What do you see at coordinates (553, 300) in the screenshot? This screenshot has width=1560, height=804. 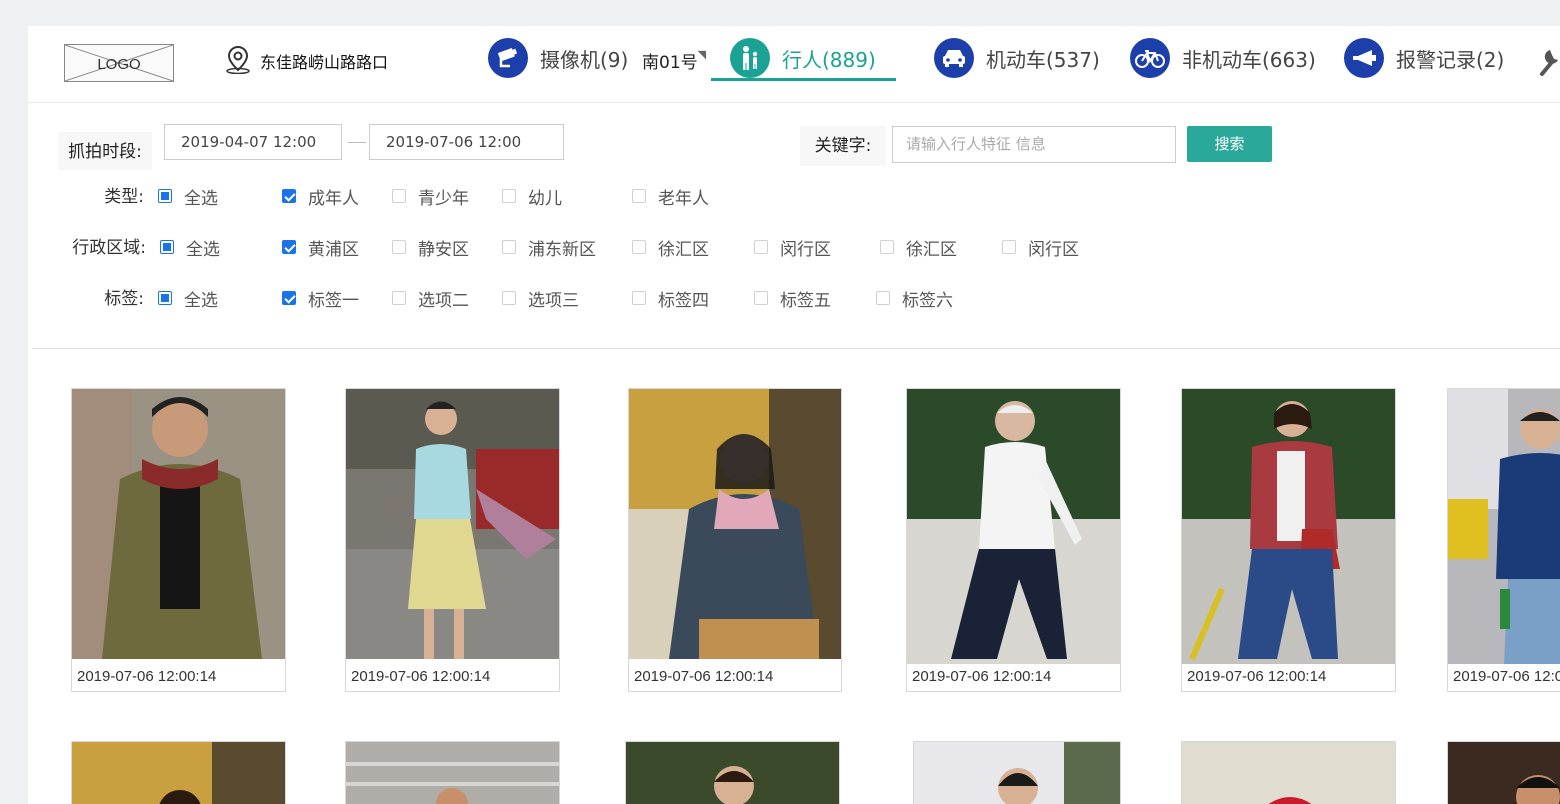 I see `option-label: 选项三` at bounding box center [553, 300].